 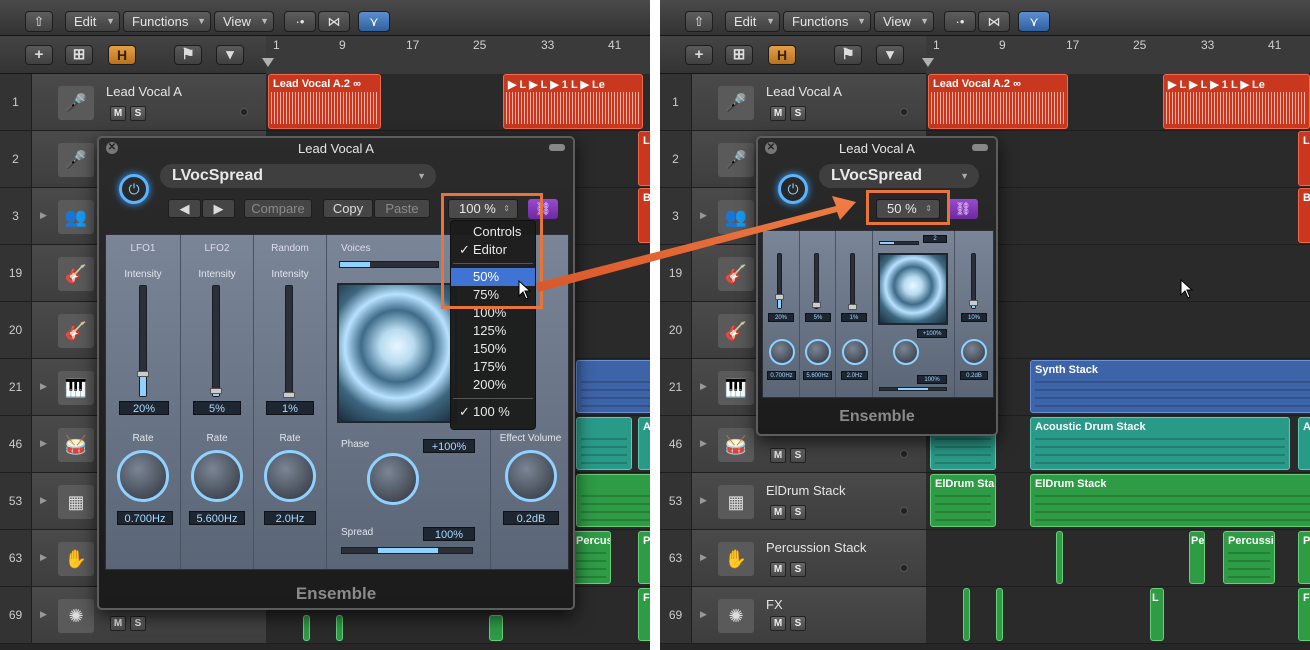 I want to click on mix-slider, so click(x=973, y=281).